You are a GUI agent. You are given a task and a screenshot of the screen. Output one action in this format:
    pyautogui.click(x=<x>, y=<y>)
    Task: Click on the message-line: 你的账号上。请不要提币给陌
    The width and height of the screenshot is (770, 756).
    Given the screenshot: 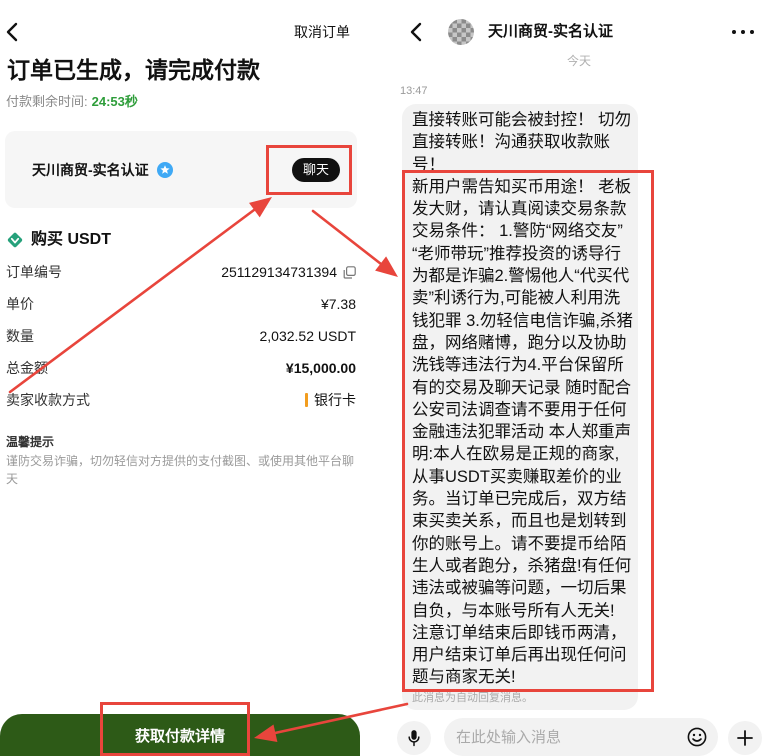 What is the action you would take?
    pyautogui.click(x=519, y=543)
    